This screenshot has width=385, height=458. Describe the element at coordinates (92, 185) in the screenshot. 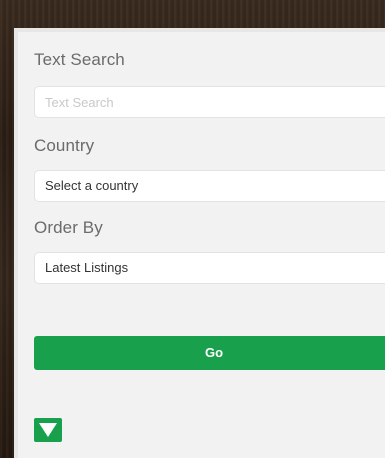

I see `country-select-value: Select a country` at that location.